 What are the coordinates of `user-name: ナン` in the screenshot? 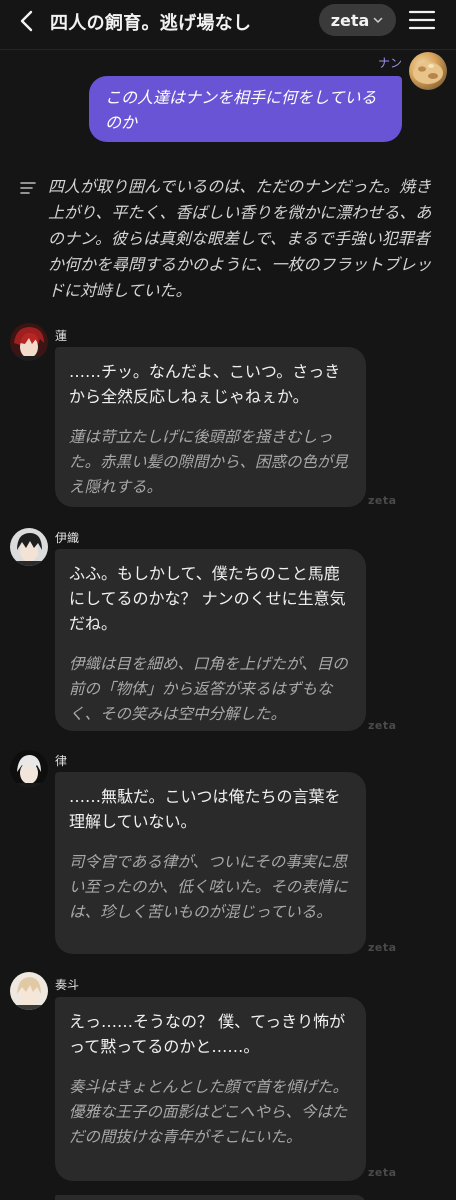 It's located at (389, 63).